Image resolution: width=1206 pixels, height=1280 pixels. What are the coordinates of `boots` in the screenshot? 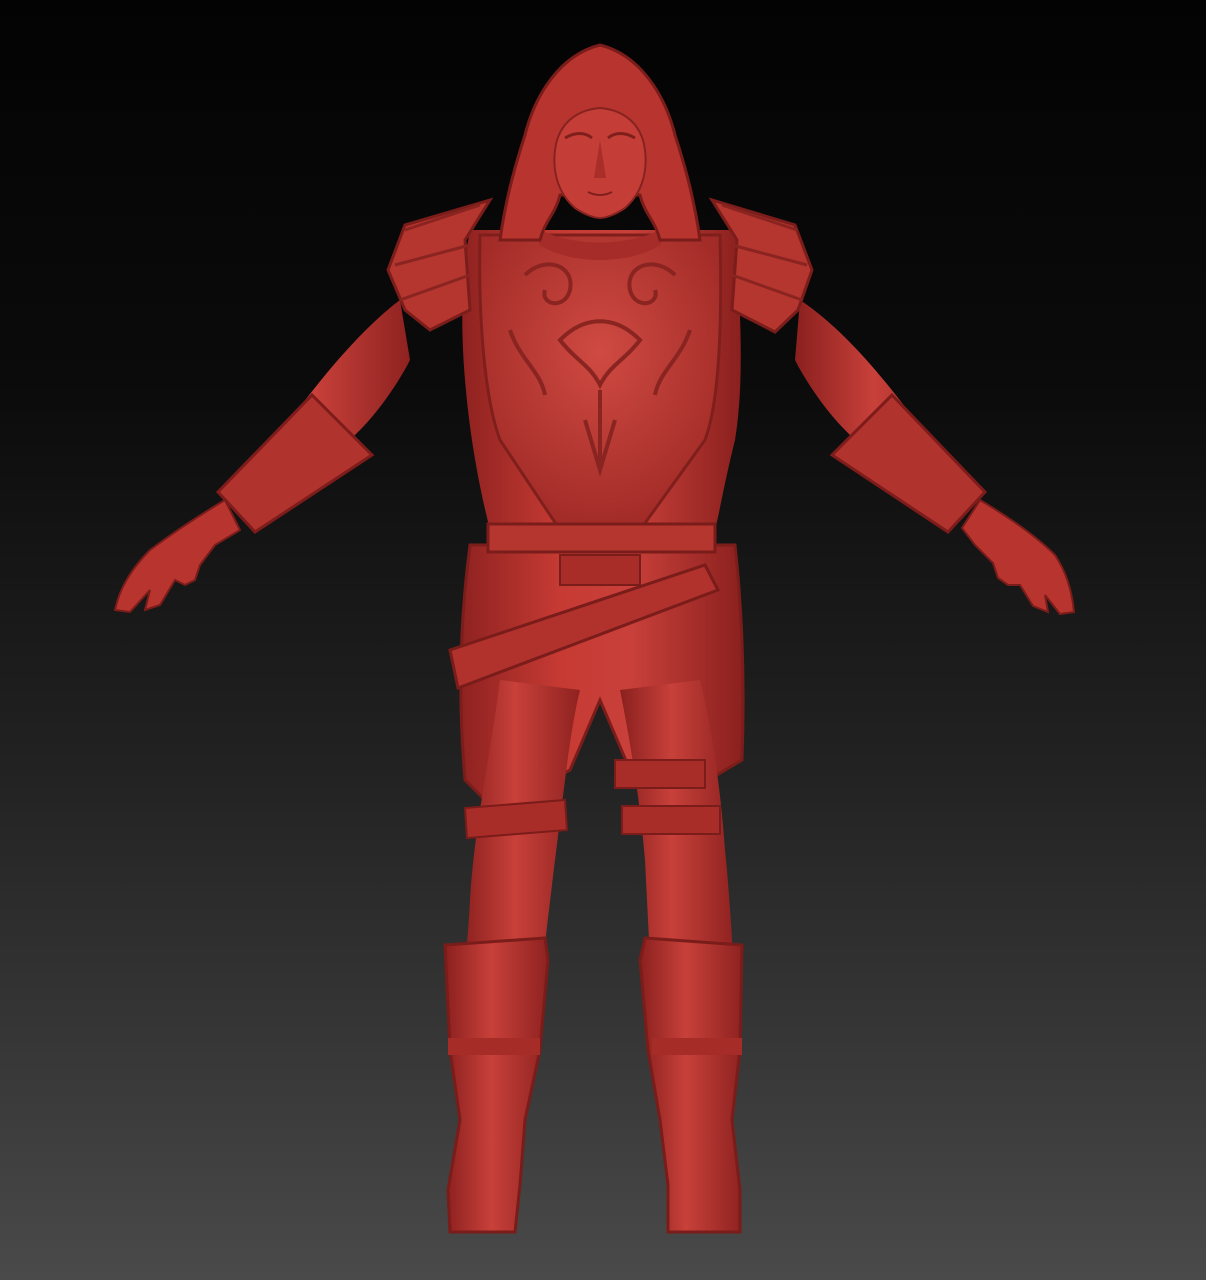 It's located at (593, 1085).